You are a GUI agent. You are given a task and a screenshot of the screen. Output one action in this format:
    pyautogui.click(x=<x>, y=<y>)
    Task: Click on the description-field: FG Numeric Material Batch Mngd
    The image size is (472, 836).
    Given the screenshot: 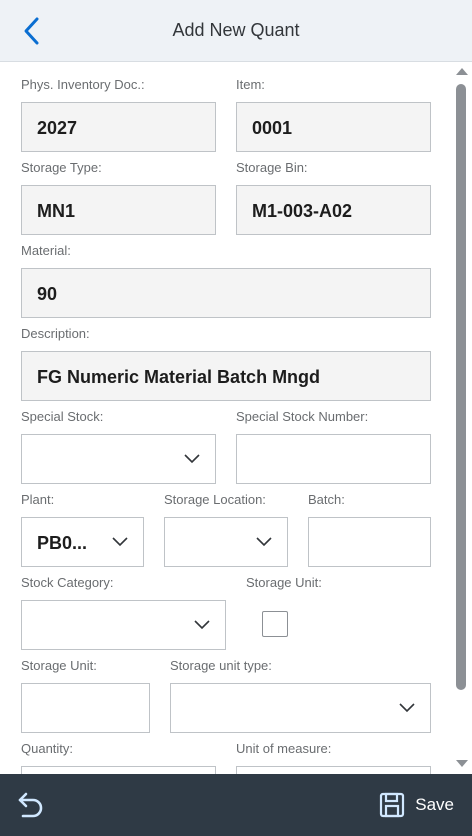 What is the action you would take?
    pyautogui.click(x=226, y=376)
    